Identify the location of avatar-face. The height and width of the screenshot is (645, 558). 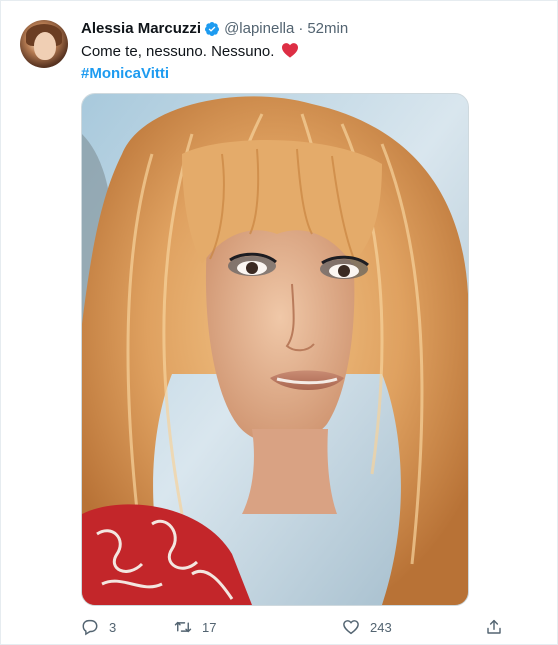
(45, 46).